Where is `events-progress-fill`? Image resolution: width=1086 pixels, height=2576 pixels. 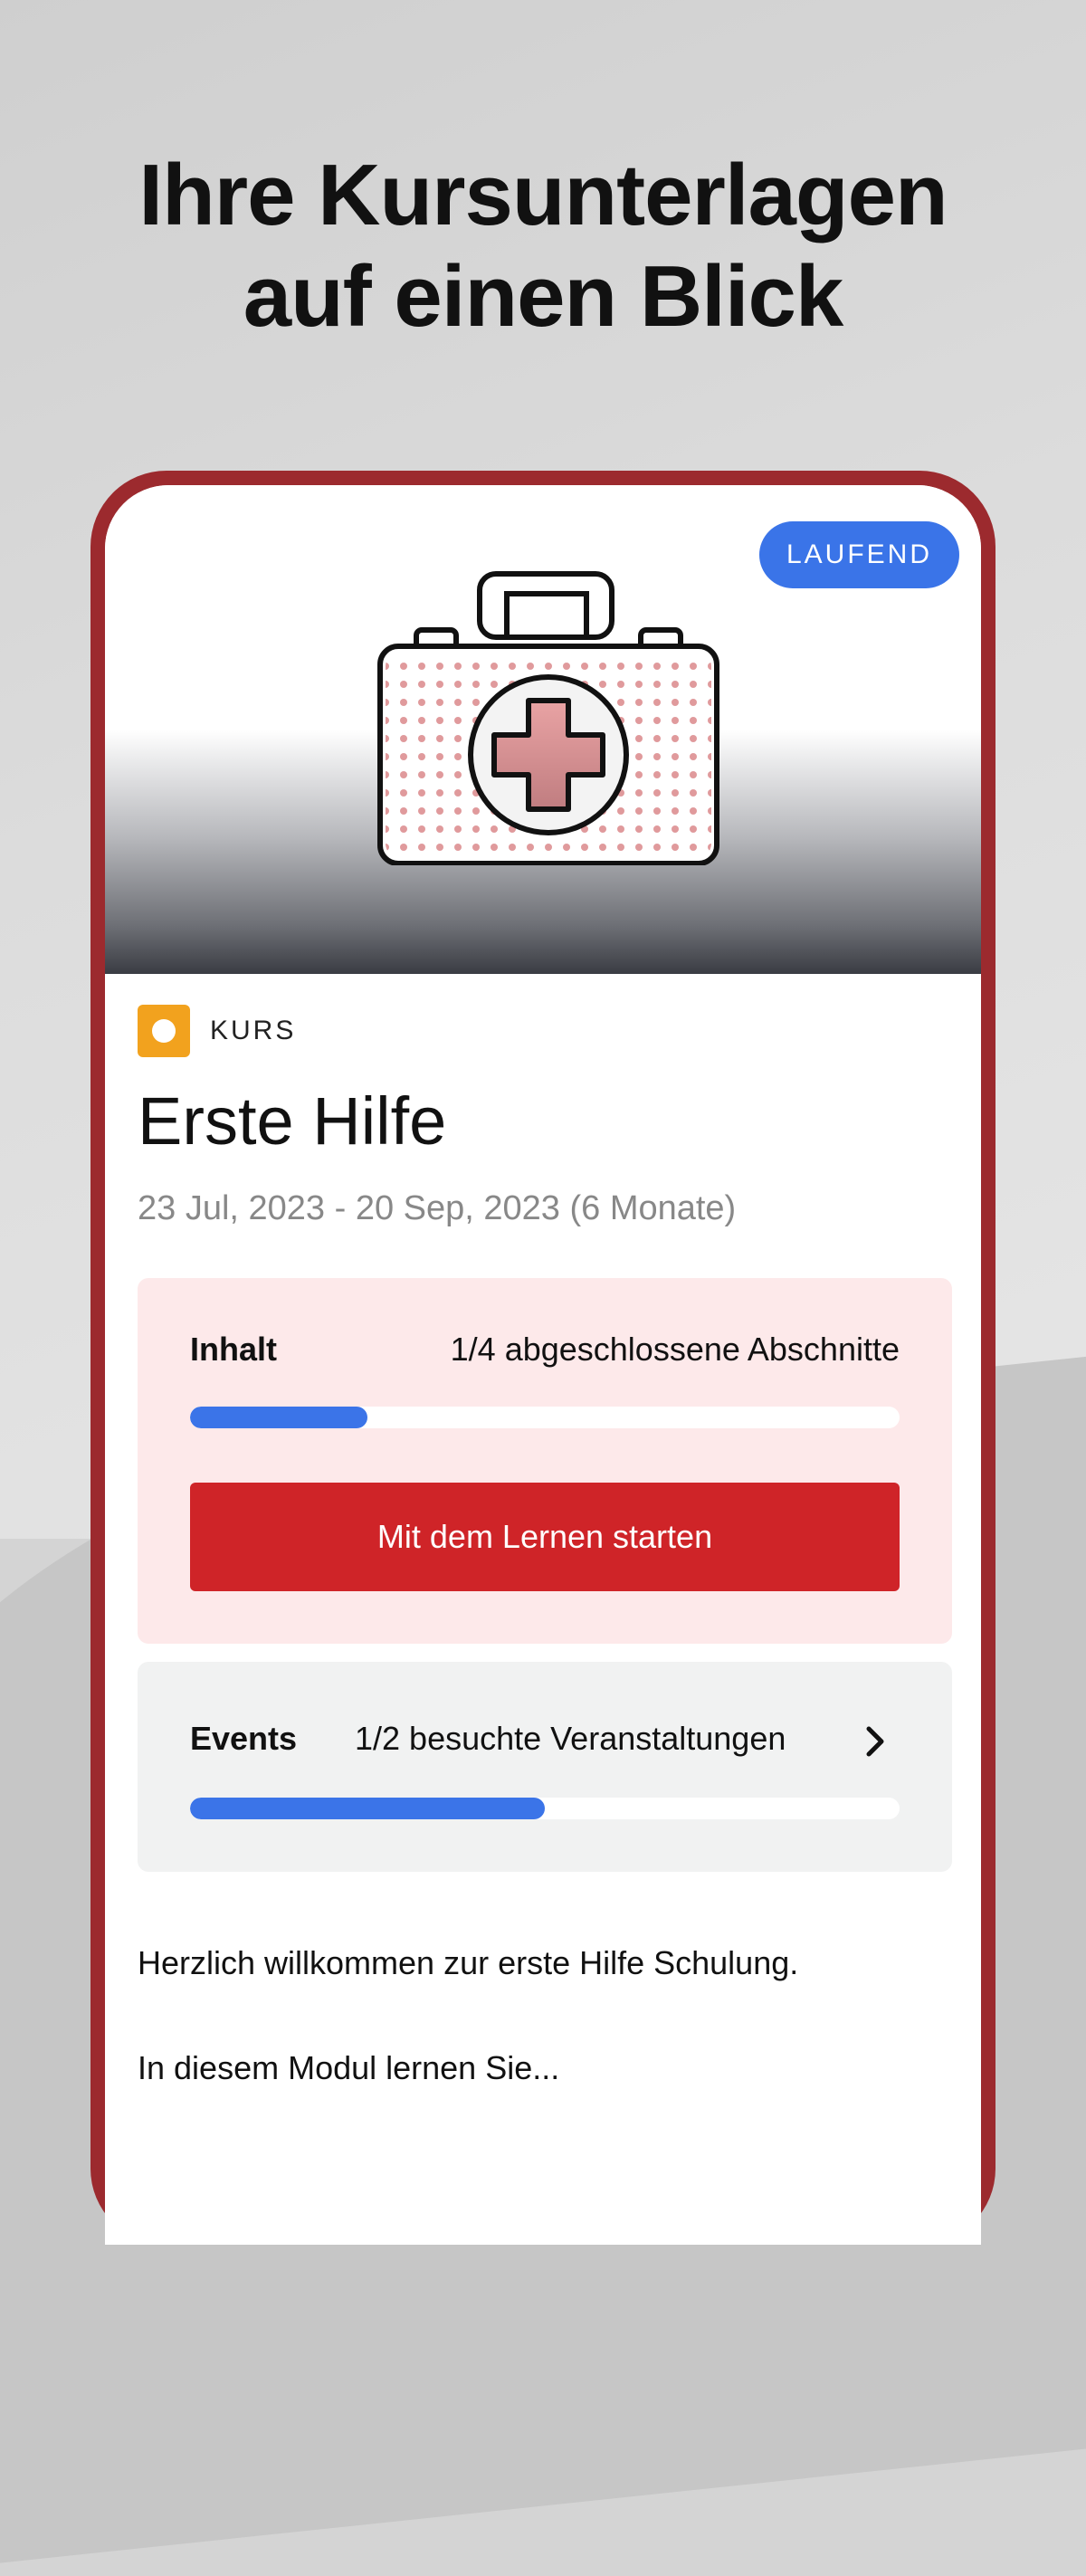
events-progress-fill is located at coordinates (368, 1808).